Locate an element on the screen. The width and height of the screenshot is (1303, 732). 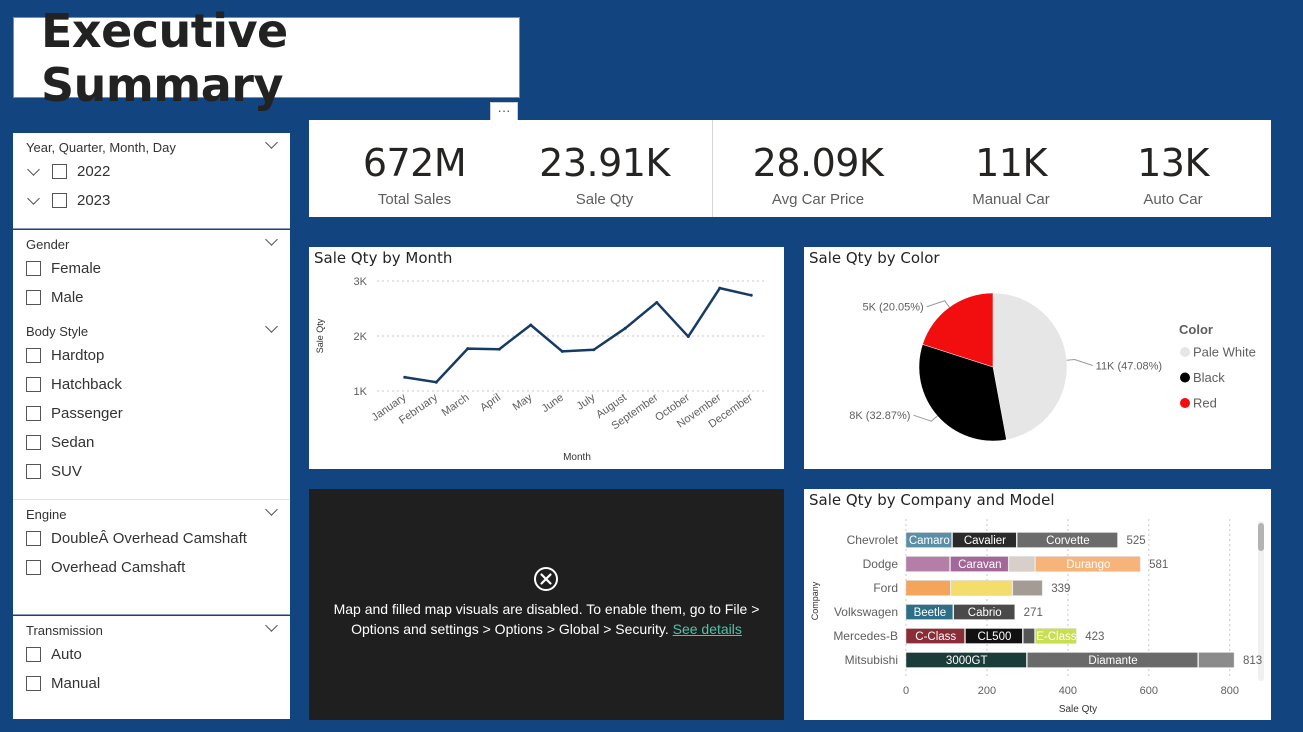
slicer-option-sedan: Sedan is located at coordinates (151, 442).